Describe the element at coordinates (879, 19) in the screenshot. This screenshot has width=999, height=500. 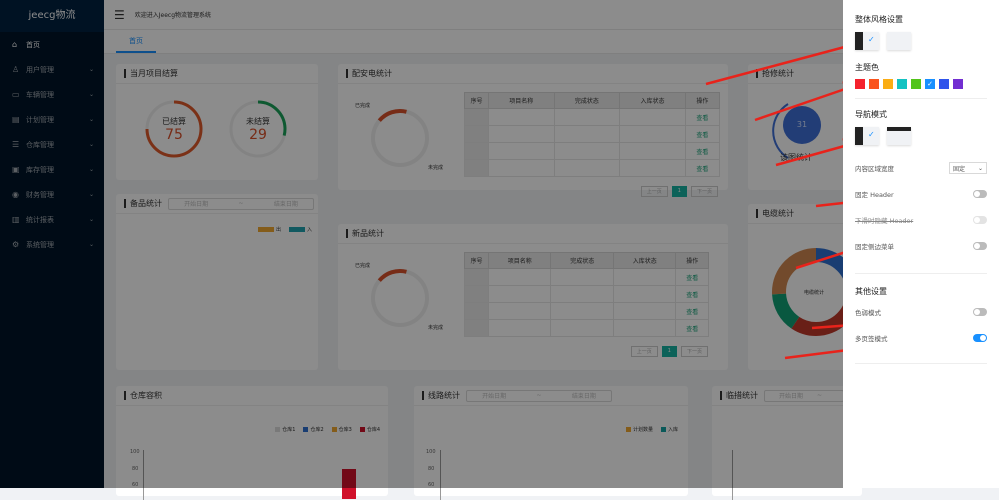
I see `style-title: 整体风格设置` at that location.